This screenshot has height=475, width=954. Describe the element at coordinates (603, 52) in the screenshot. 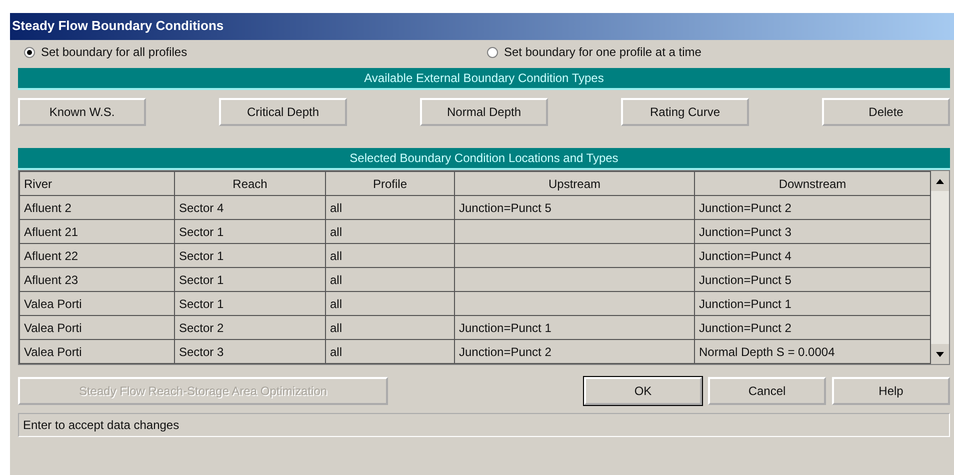

I see `radio-label: Set boundary for one profile at a time` at that location.